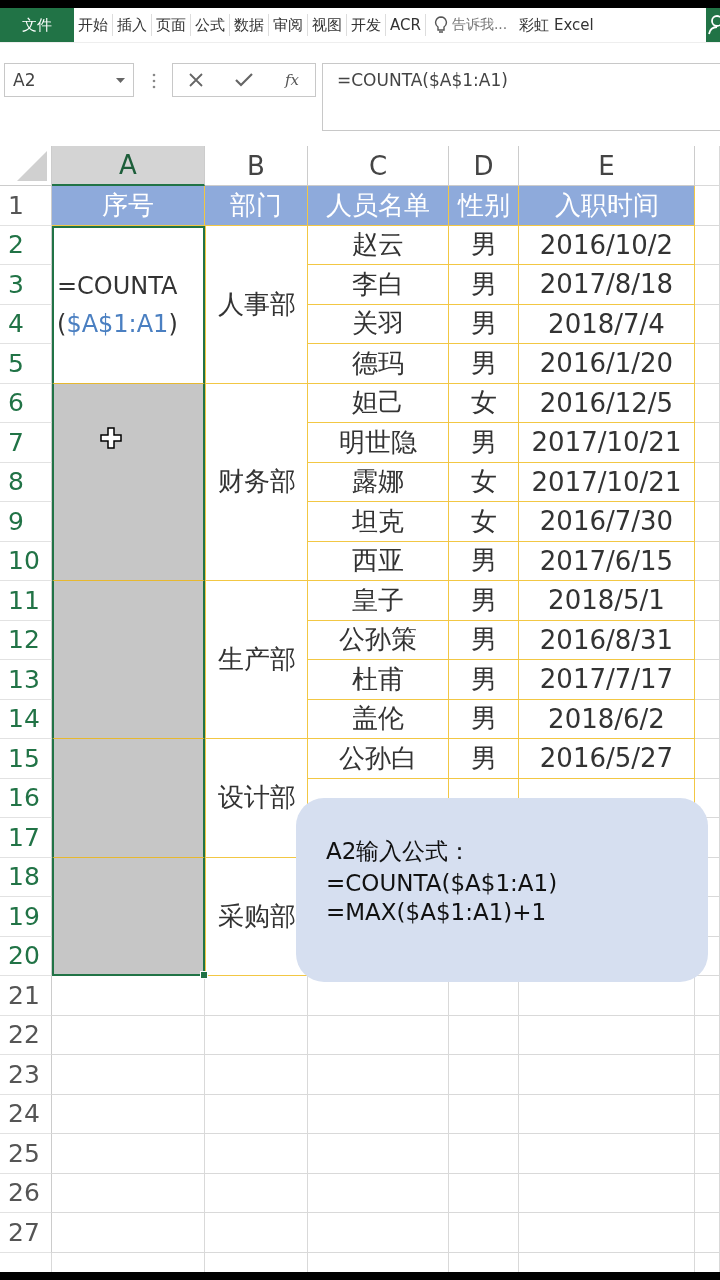 The height and width of the screenshot is (1280, 720). What do you see at coordinates (132, 25) in the screenshot?
I see `ribbon-tab: 插入` at bounding box center [132, 25].